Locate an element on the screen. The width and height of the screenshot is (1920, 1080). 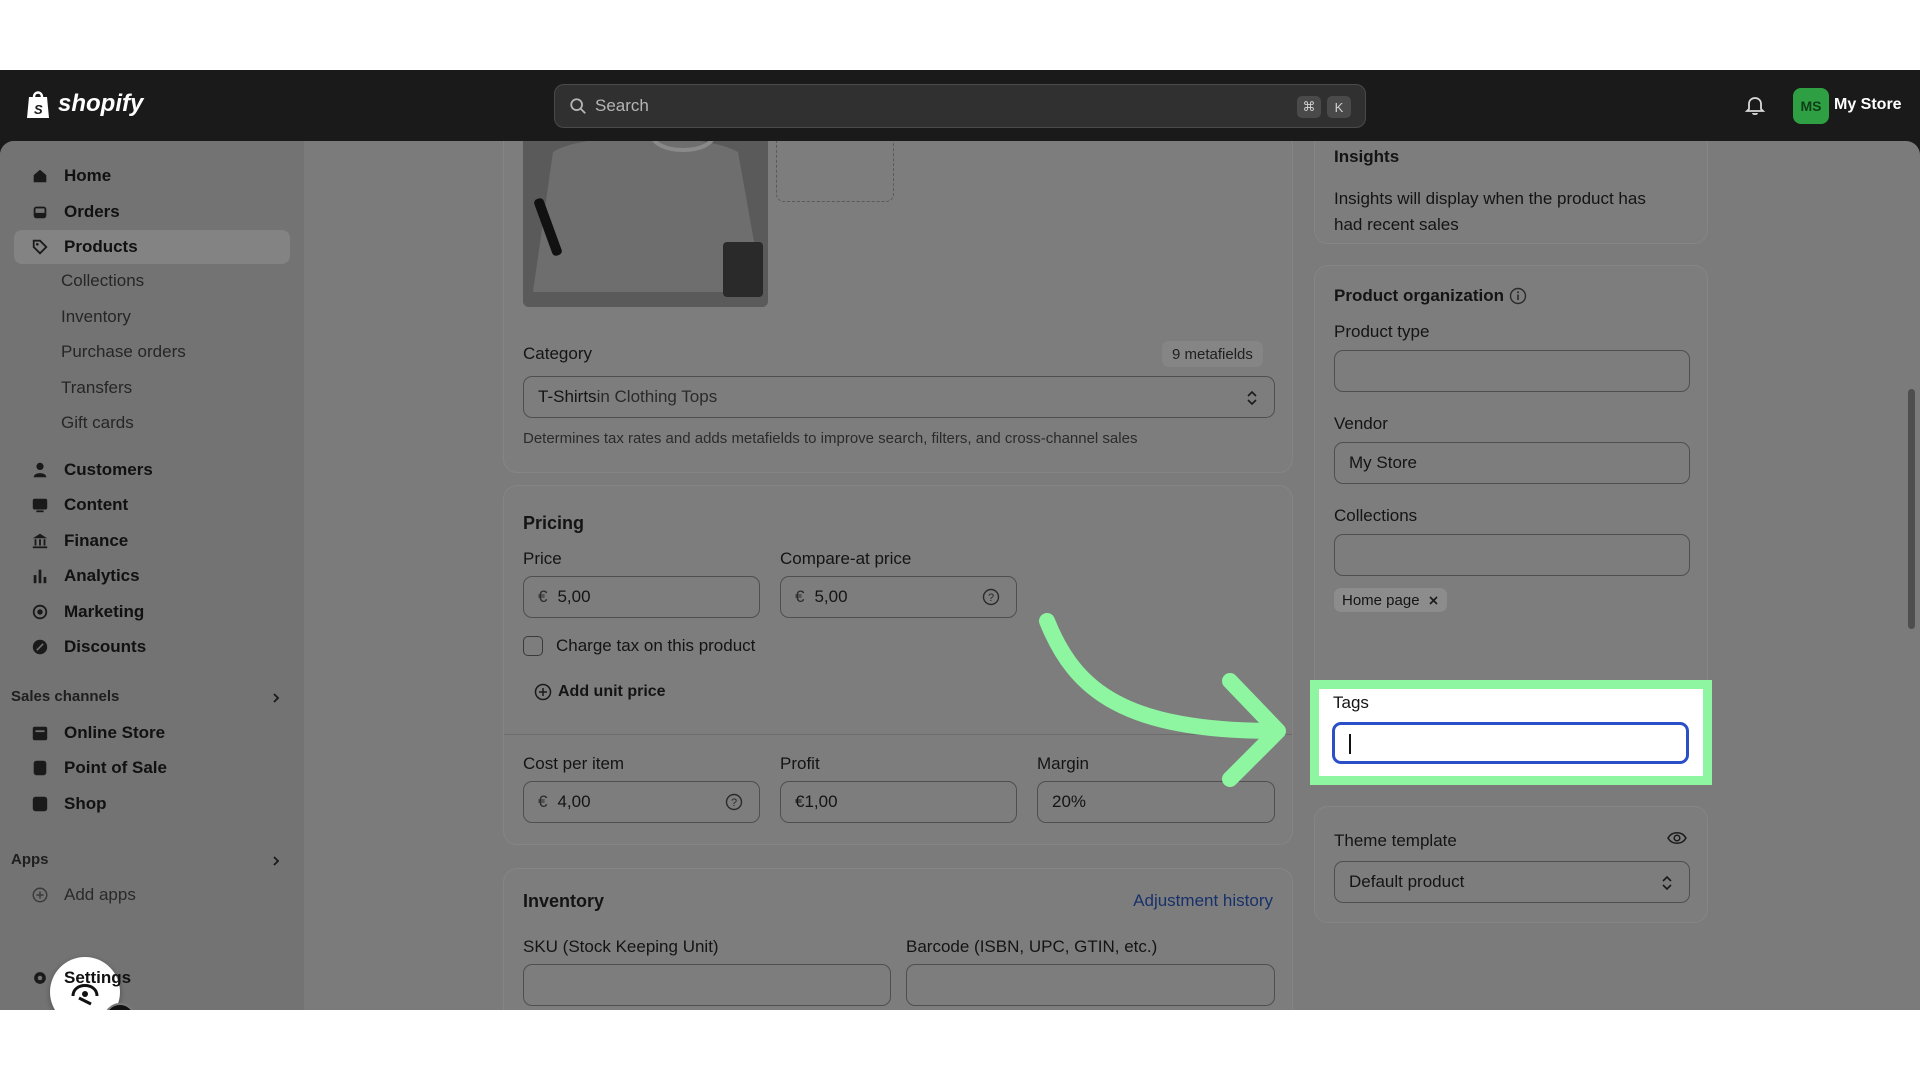
sidebar-item-label: Orders is located at coordinates (92, 211).